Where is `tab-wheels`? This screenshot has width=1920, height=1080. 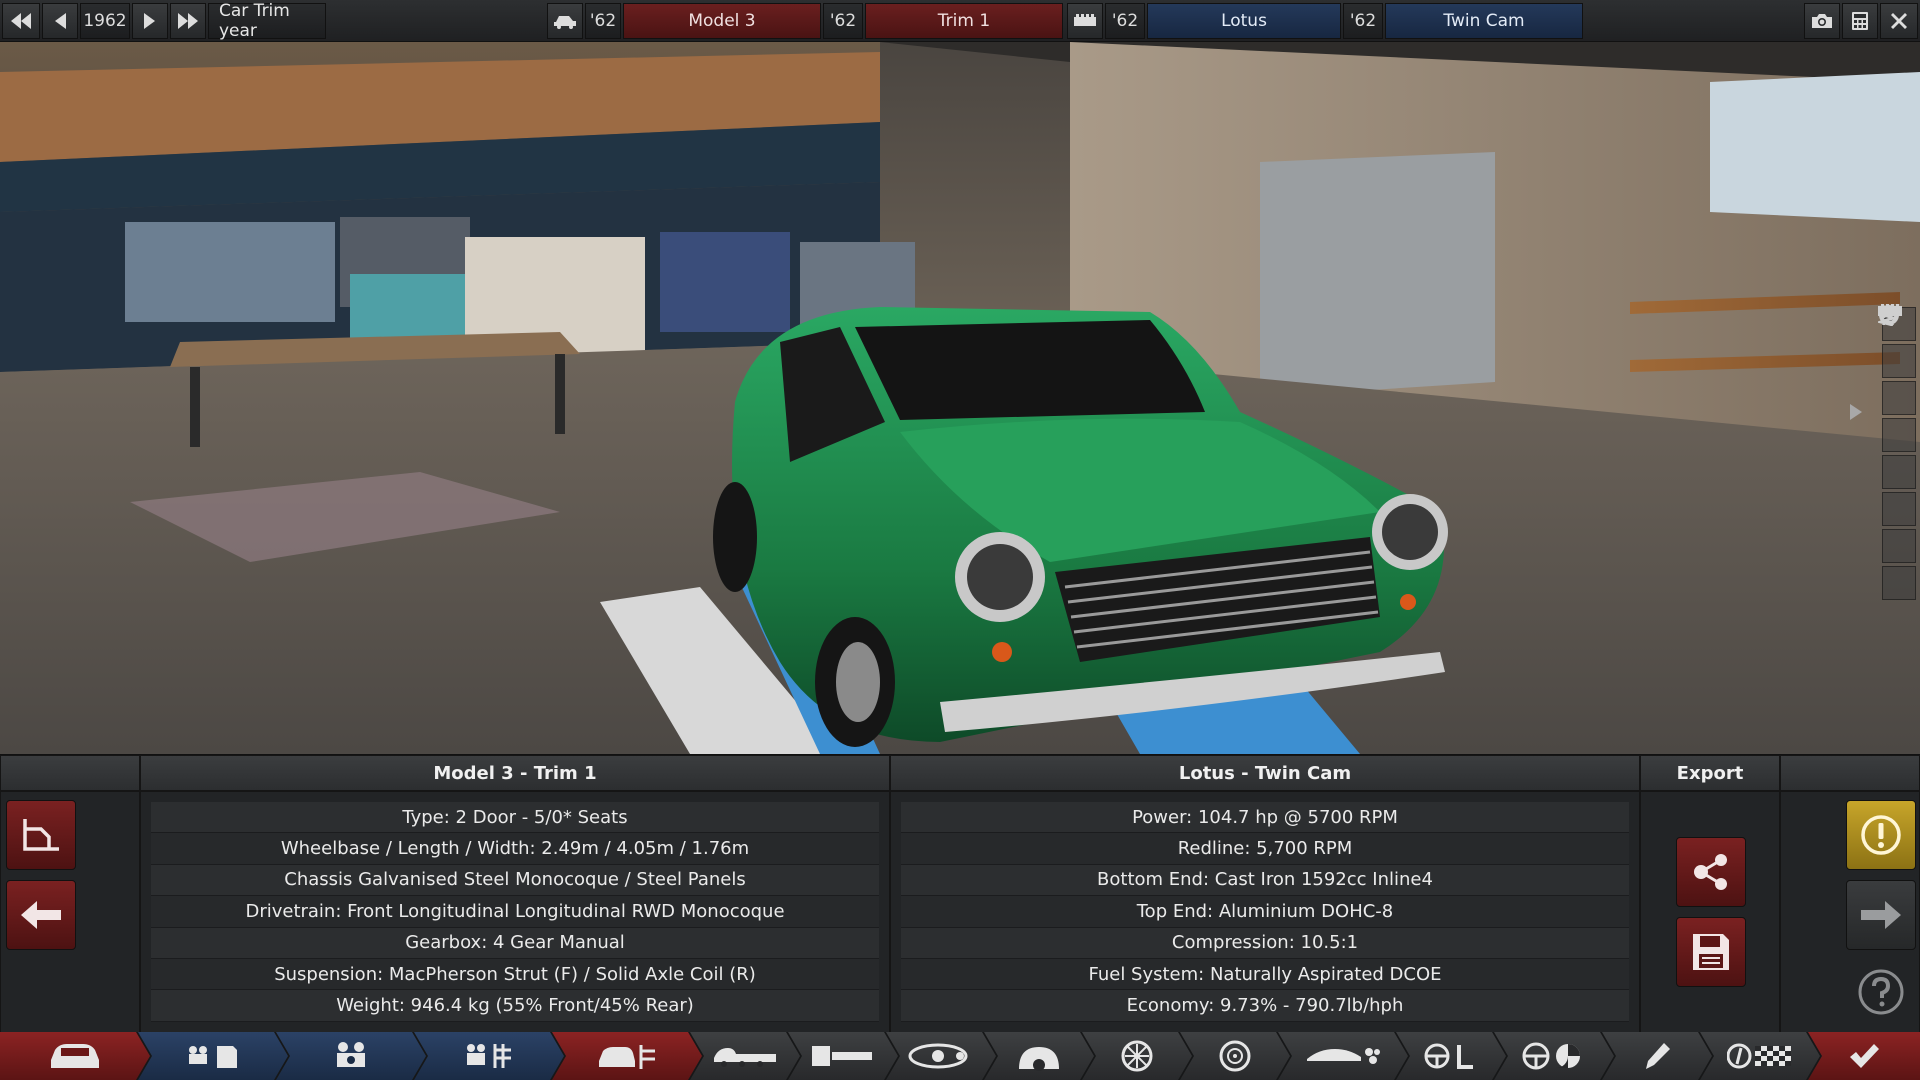 tab-wheels is located at coordinates (1137, 1056).